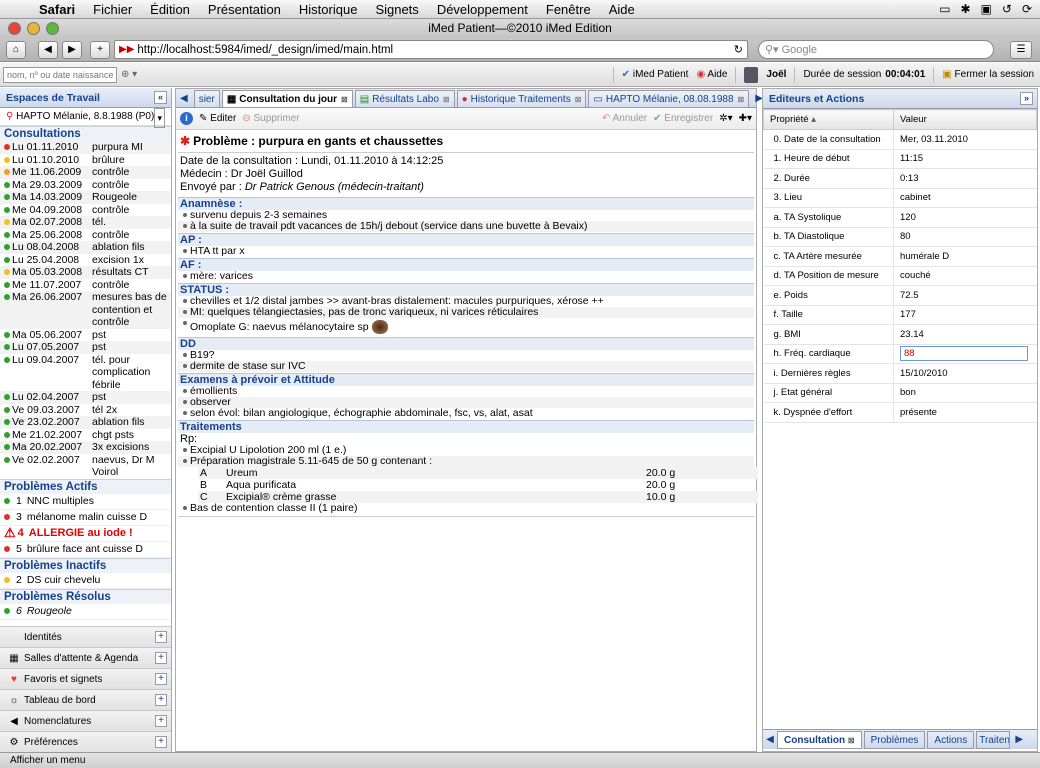  I want to click on property-value: 11:15, so click(965, 159).